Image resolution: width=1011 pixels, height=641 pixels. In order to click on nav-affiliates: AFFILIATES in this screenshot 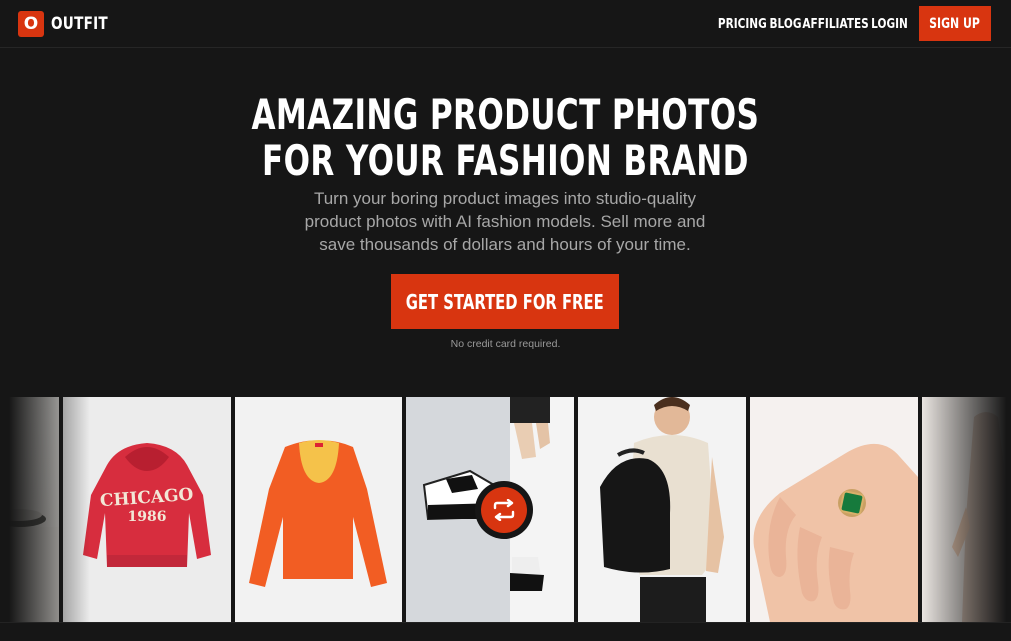, I will do `click(836, 24)`.